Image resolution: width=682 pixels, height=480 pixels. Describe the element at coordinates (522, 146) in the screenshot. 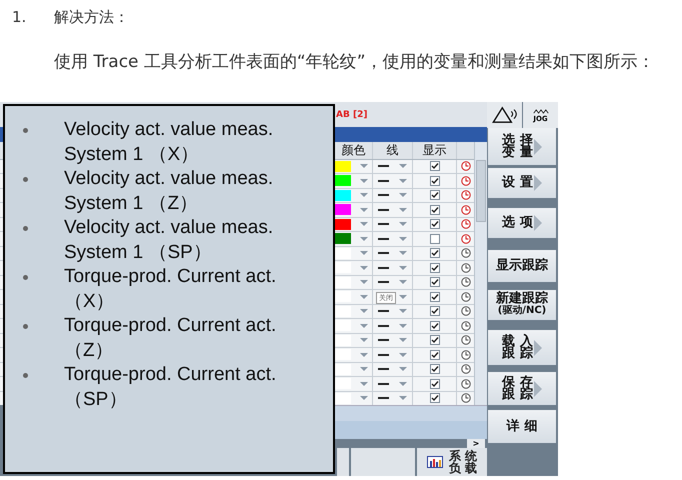

I see `softkey-button: 选 择 变 量` at that location.